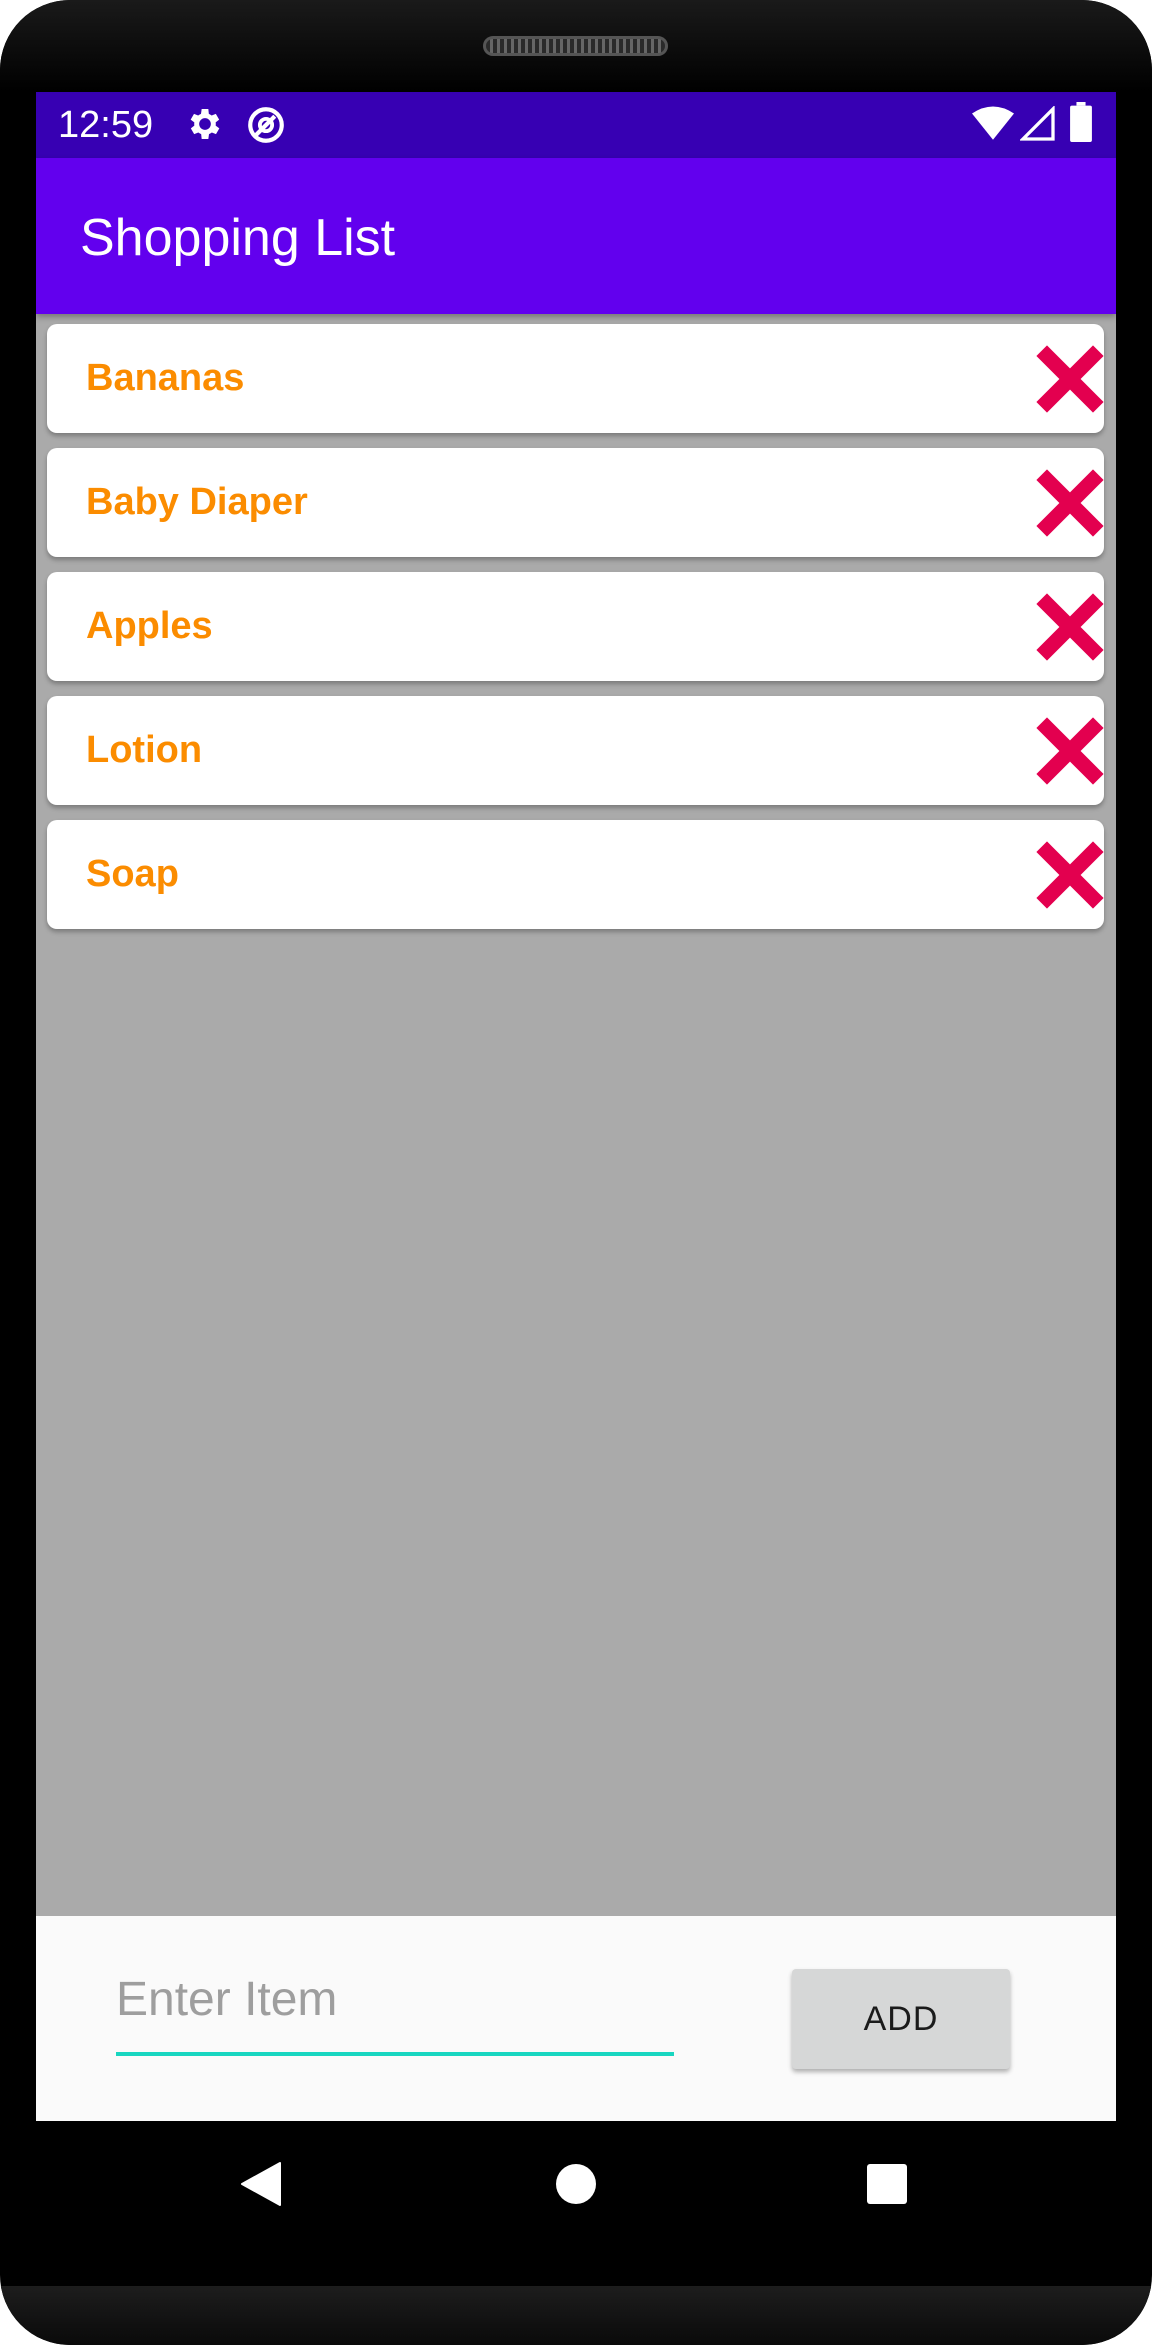  I want to click on list-item: Lotion, so click(575, 750).